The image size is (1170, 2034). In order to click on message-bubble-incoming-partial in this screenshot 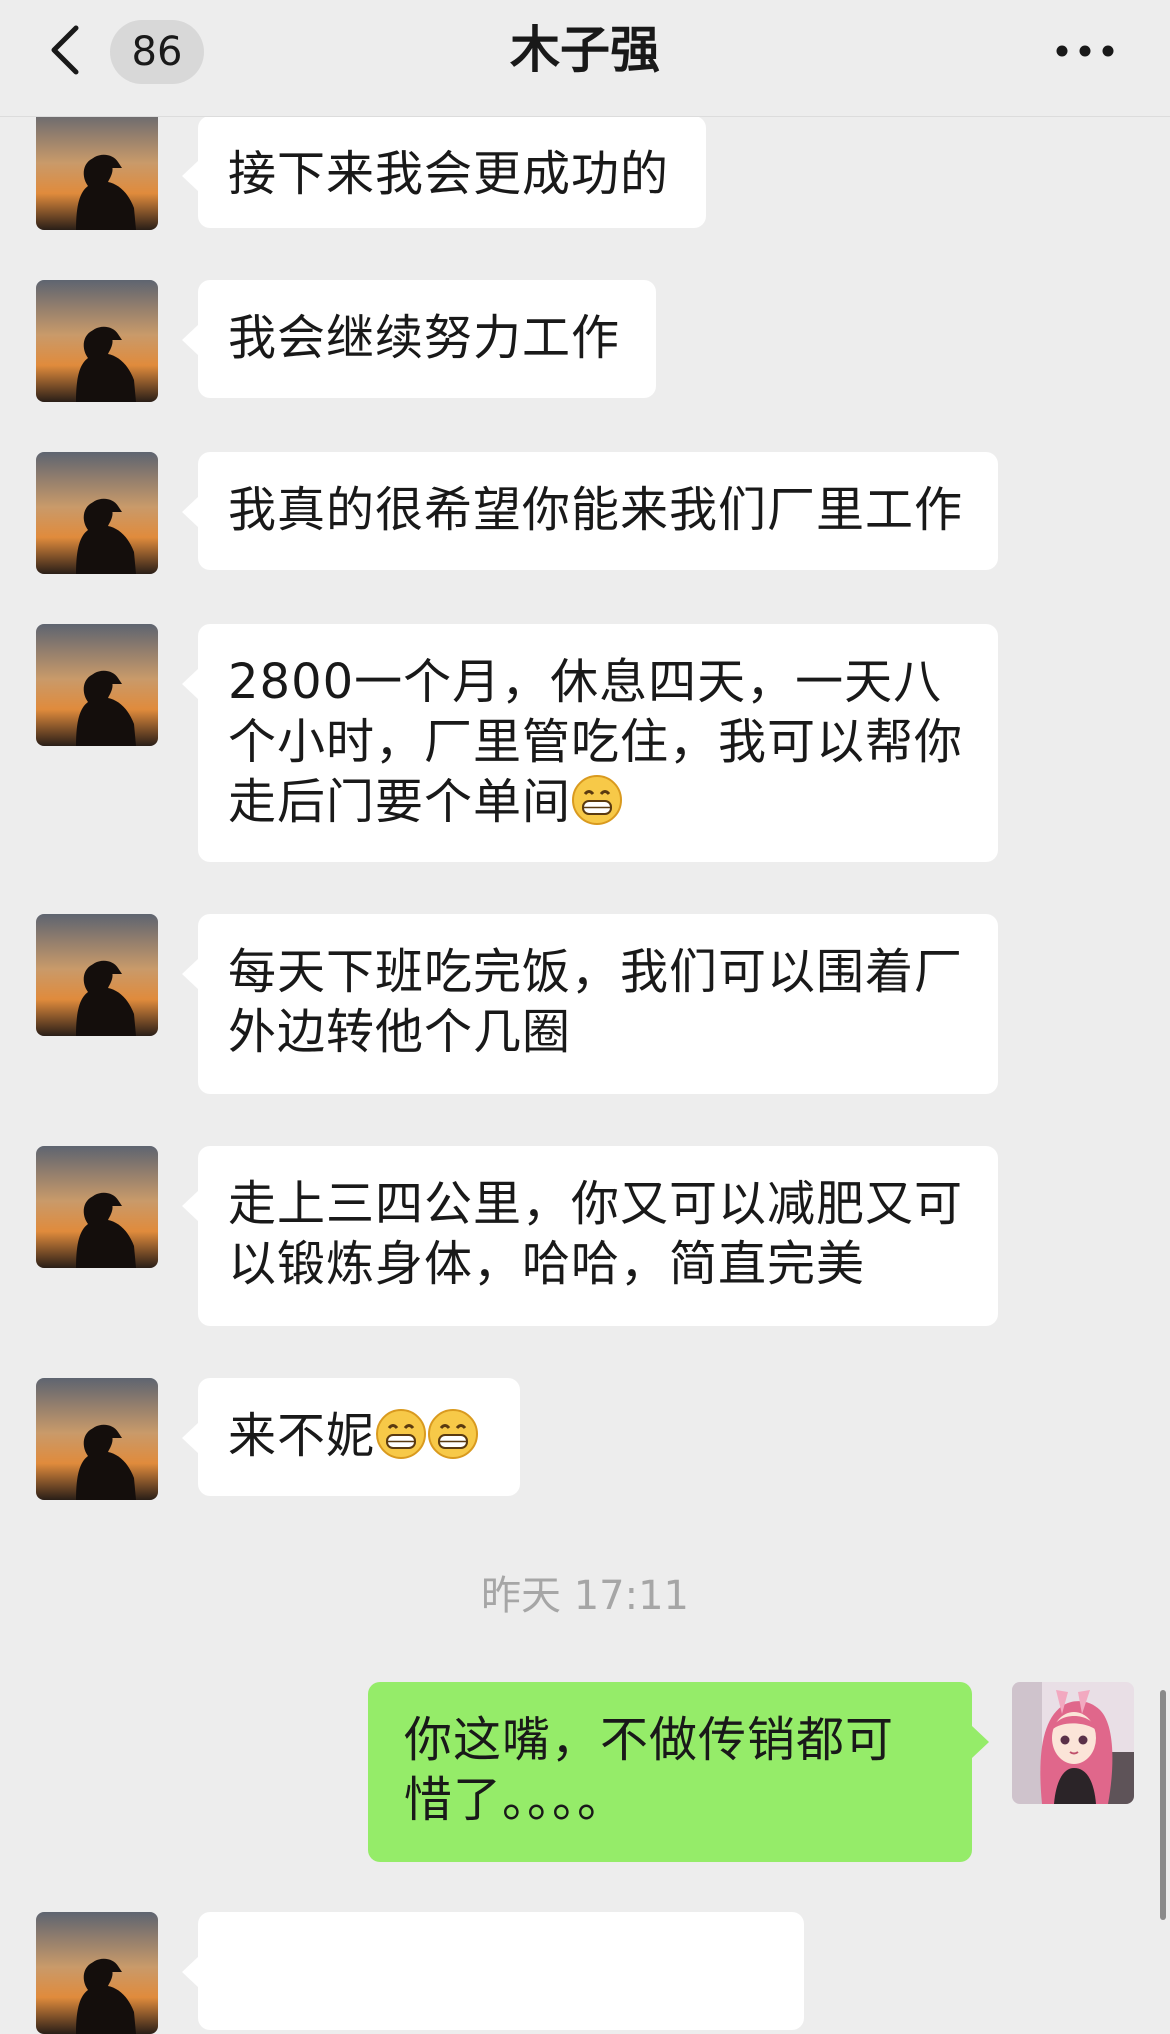, I will do `click(493, 1971)`.